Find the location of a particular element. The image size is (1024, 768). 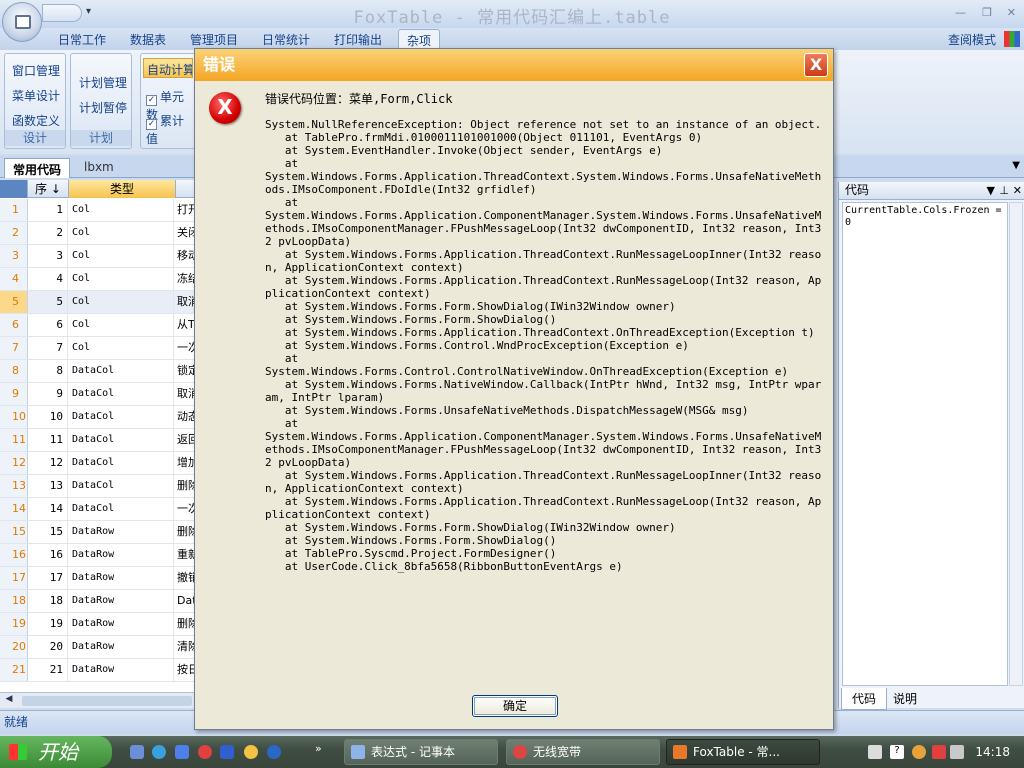

cell-seq: 15 is located at coordinates (48, 532).